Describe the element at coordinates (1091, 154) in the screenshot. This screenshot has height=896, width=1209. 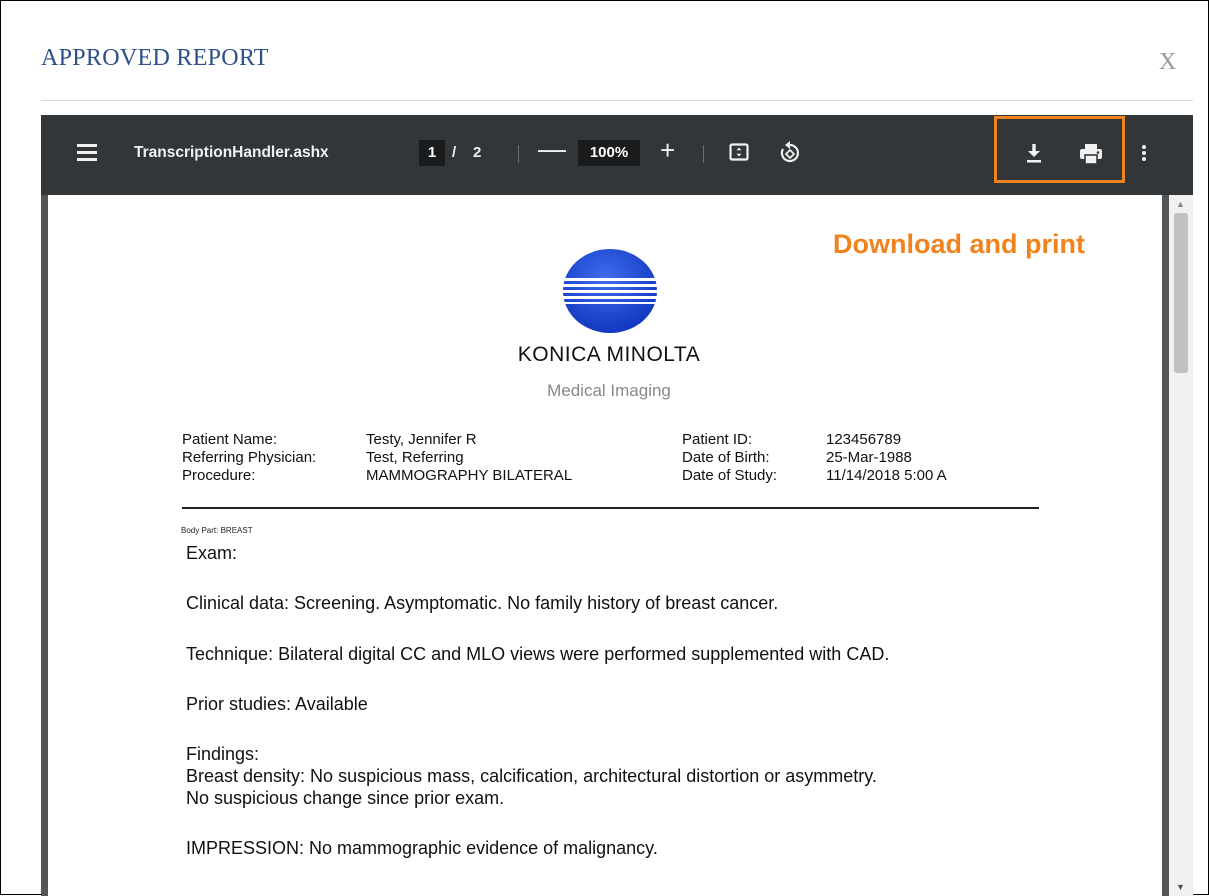
I see `print-icon` at that location.